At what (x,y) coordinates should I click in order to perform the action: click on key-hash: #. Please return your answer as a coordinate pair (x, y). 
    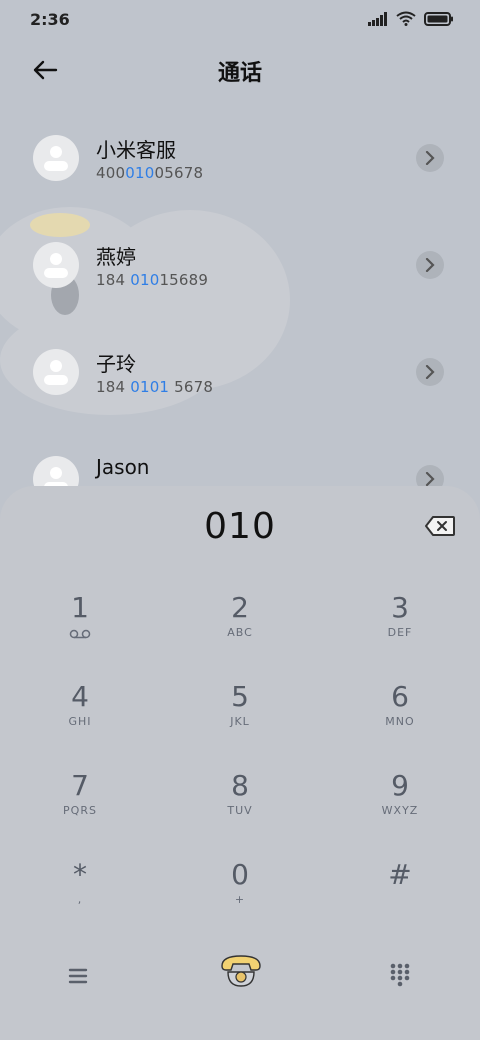
    Looking at the image, I should click on (400, 894).